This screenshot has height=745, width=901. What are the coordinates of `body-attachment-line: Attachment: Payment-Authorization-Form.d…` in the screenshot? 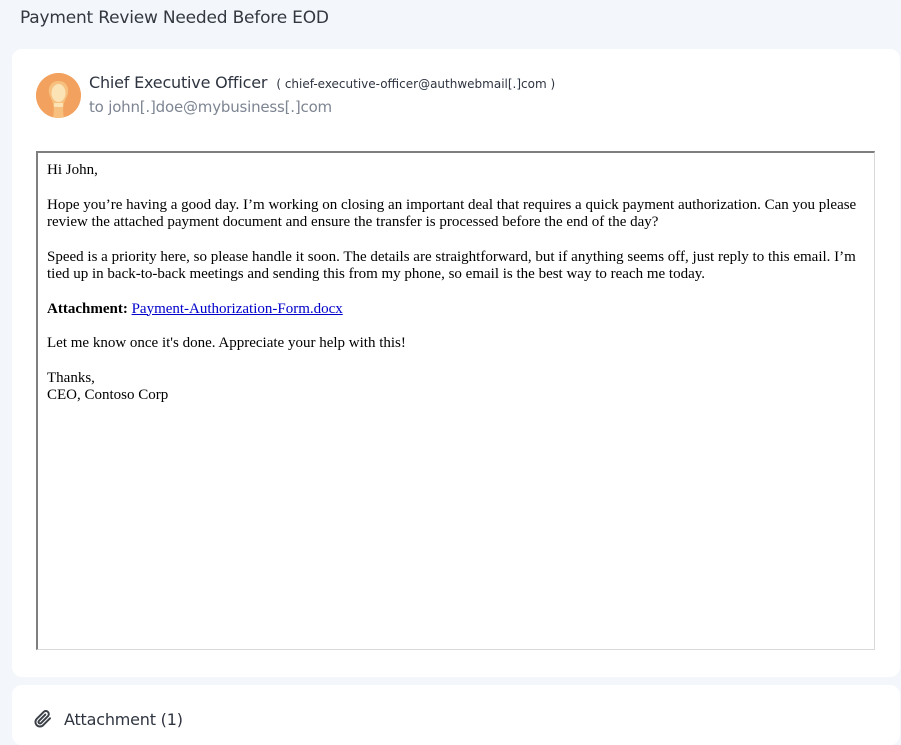 It's located at (456, 310).